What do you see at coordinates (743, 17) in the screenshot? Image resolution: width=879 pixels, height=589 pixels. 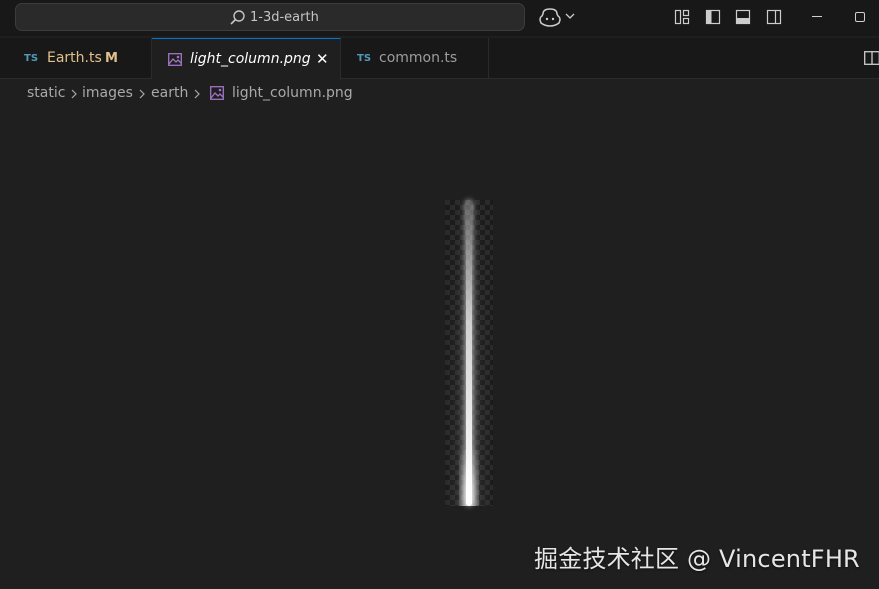 I see `toggle-panel-icon` at bounding box center [743, 17].